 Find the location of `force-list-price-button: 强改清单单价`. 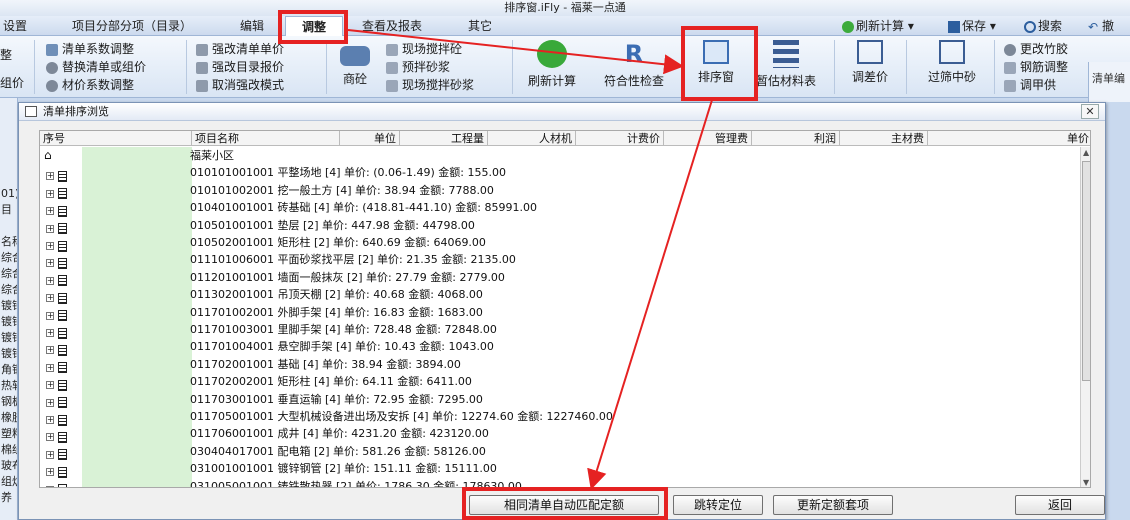

force-list-price-button: 强改清单单价 is located at coordinates (240, 49).